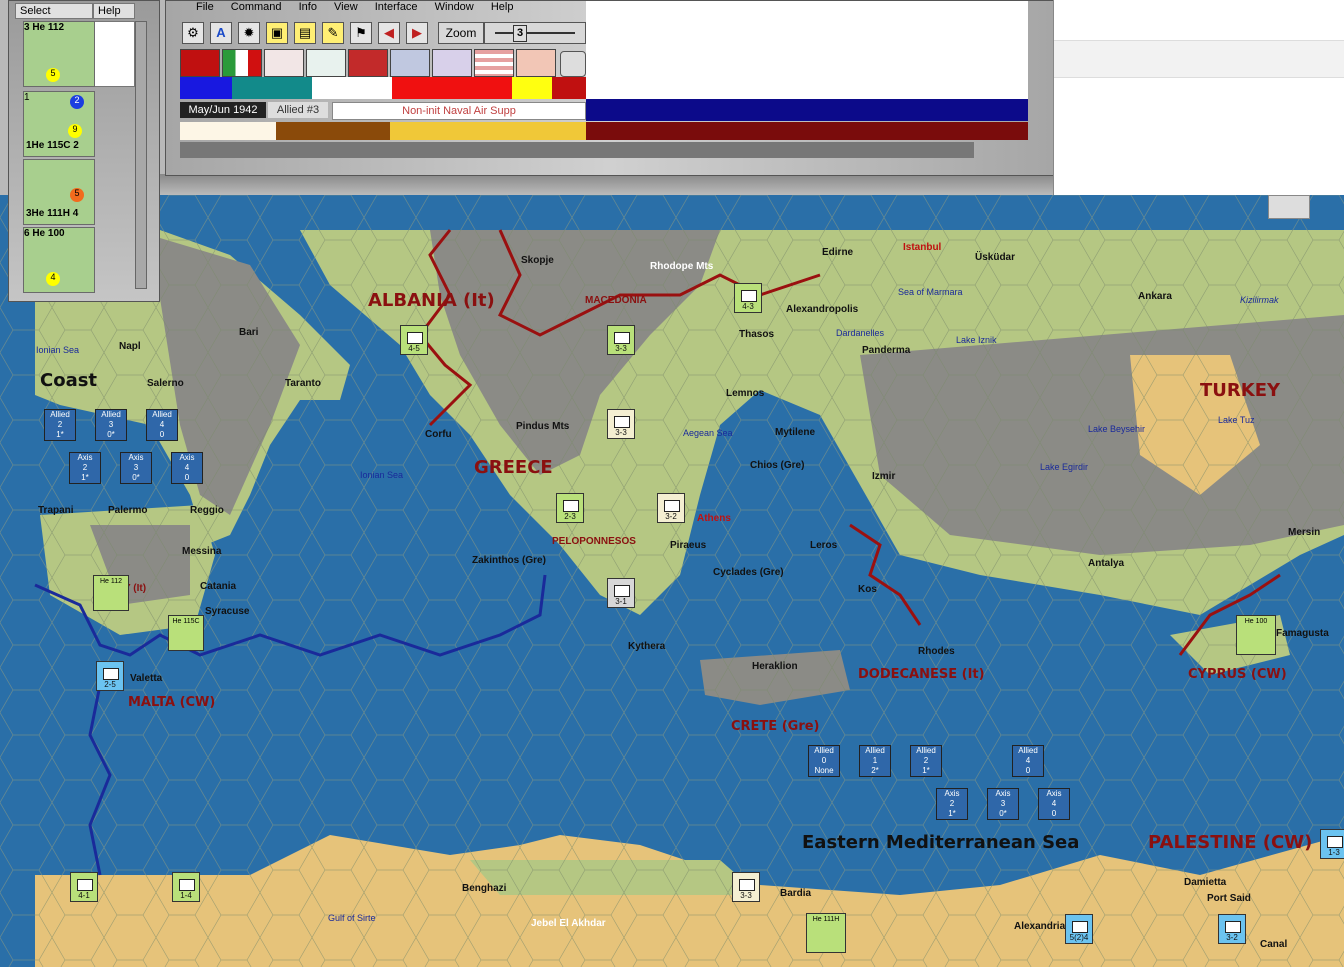 This screenshot has height=967, width=1344. I want to click on stack-icon: ▣, so click(277, 33).